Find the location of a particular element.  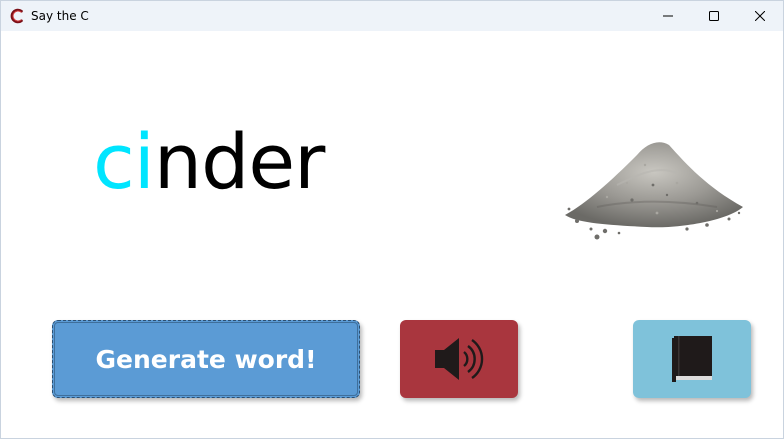

maximize-icon is located at coordinates (714, 16).